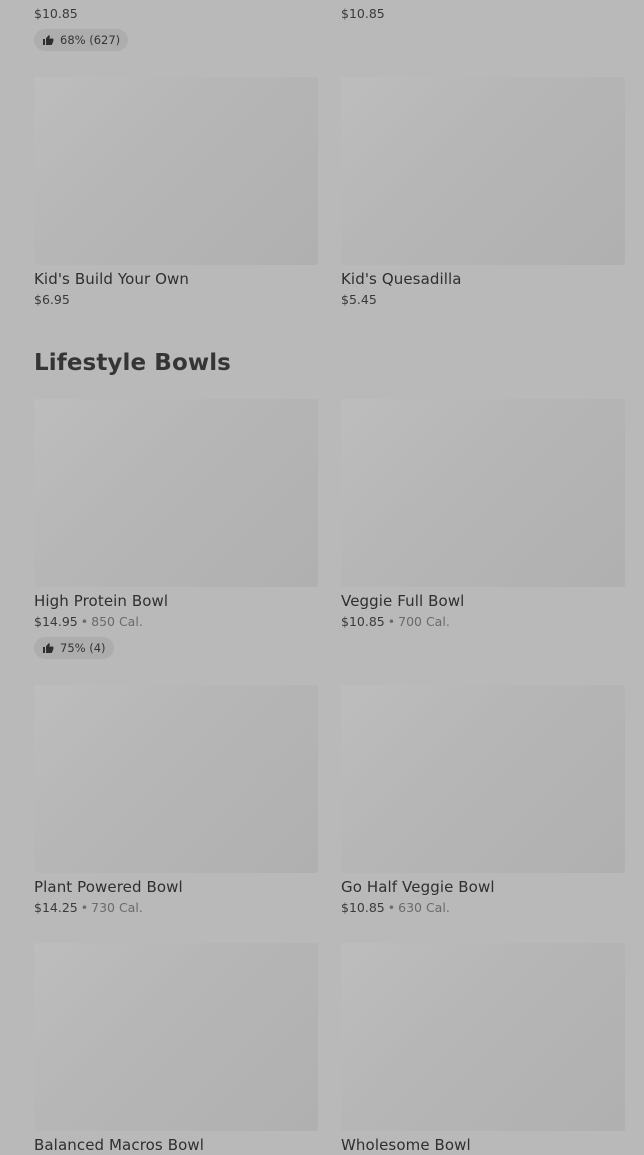 Image resolution: width=644 pixels, height=1155 pixels. Describe the element at coordinates (406, 1145) in the screenshot. I see `item-name: Wholesome Bowl` at that location.